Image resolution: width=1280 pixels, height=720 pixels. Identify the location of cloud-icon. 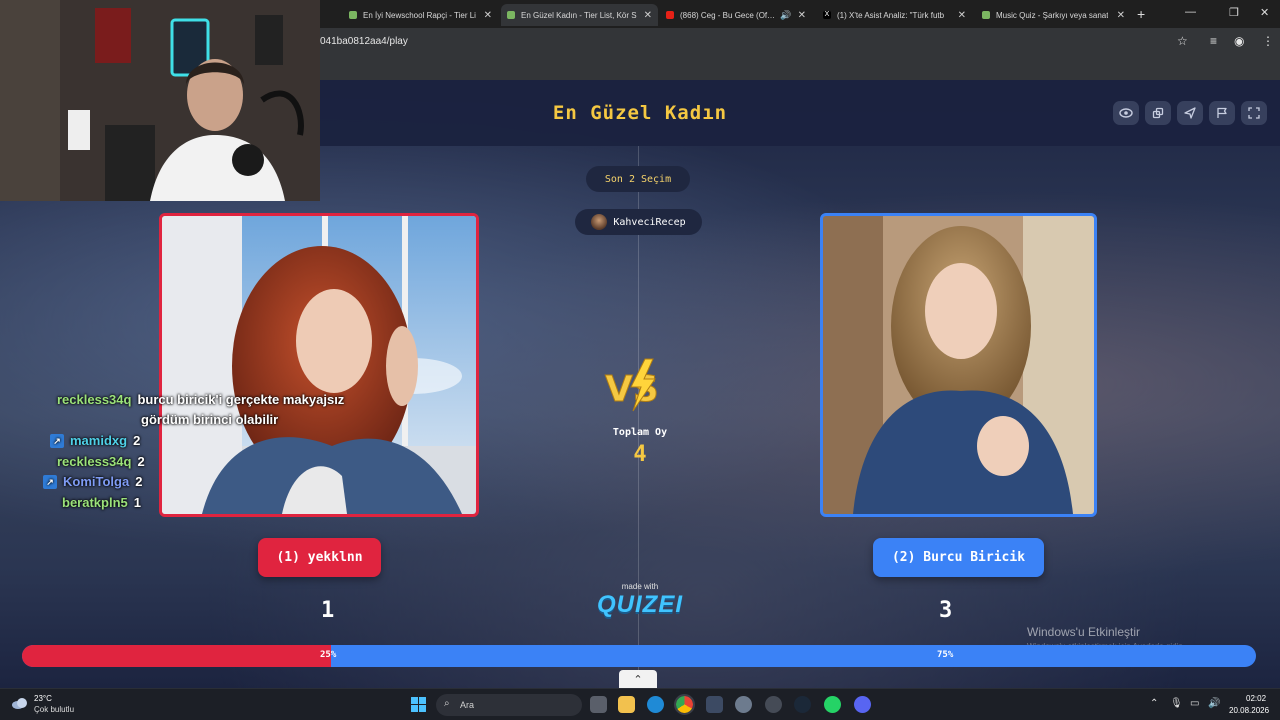
(20, 703).